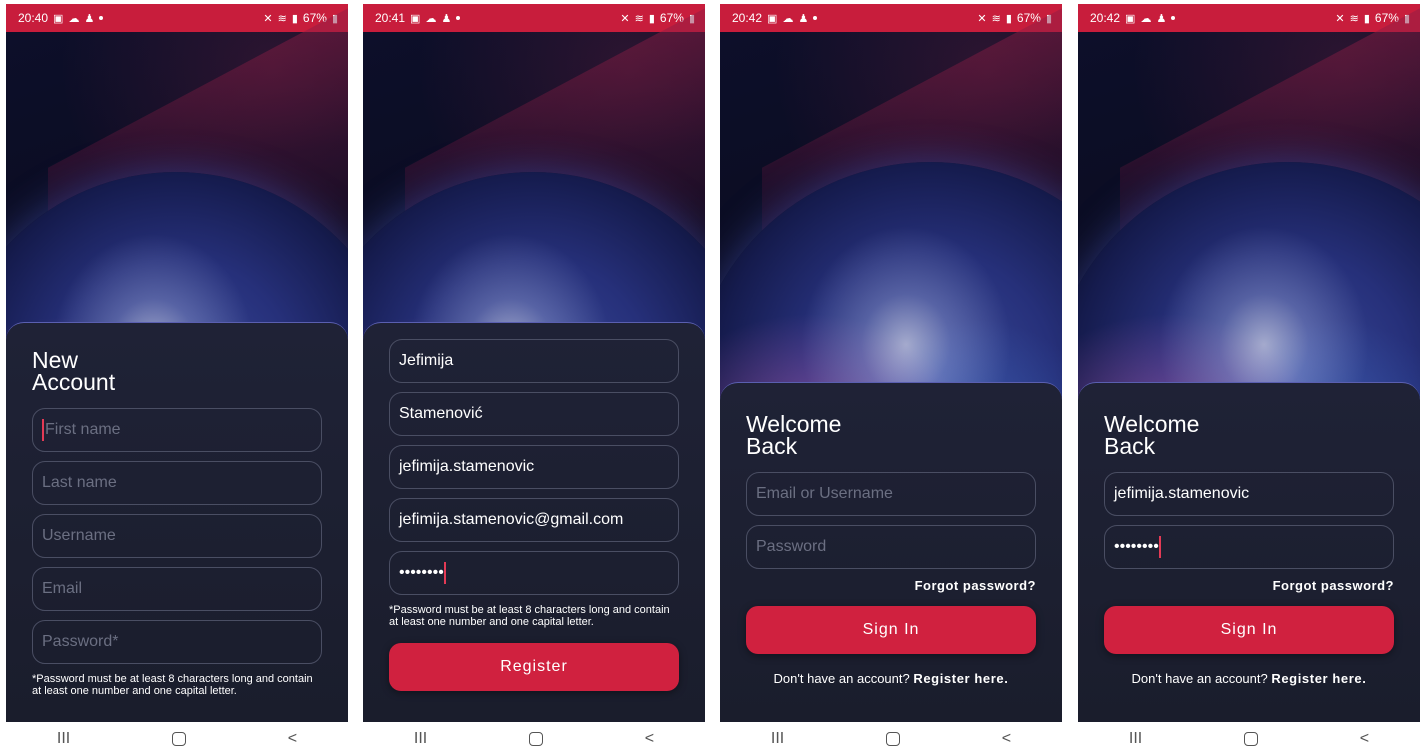 Image resolution: width=1421 pixels, height=756 pixels. What do you see at coordinates (1249, 494) in the screenshot?
I see `email-or-username-field: jefimija.stamenovic` at bounding box center [1249, 494].